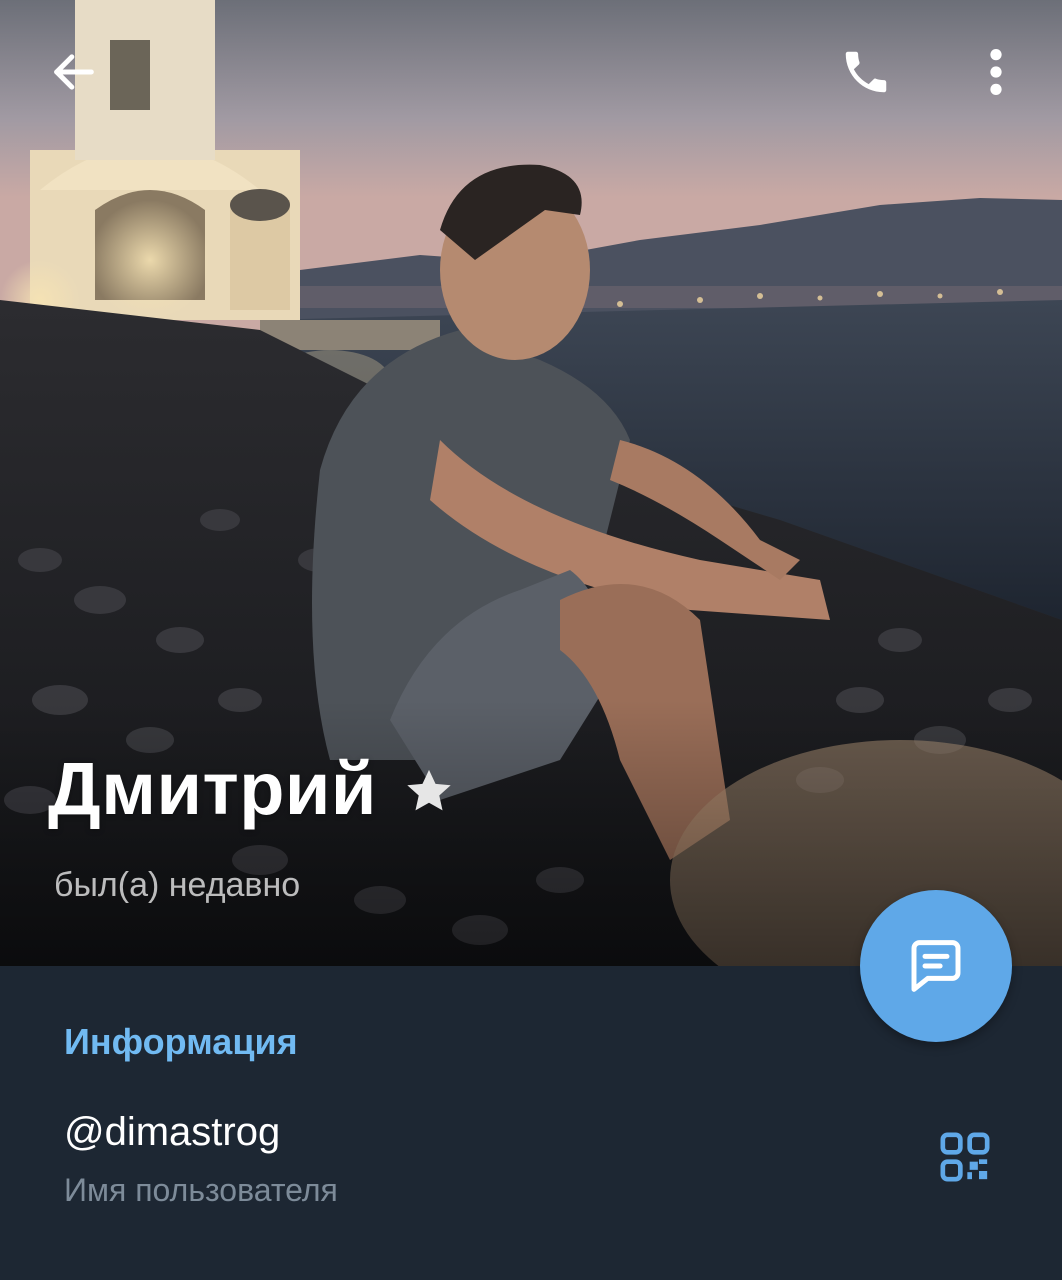 The height and width of the screenshot is (1280, 1062). What do you see at coordinates (212, 788) in the screenshot?
I see `profile-name: Дмитрий` at bounding box center [212, 788].